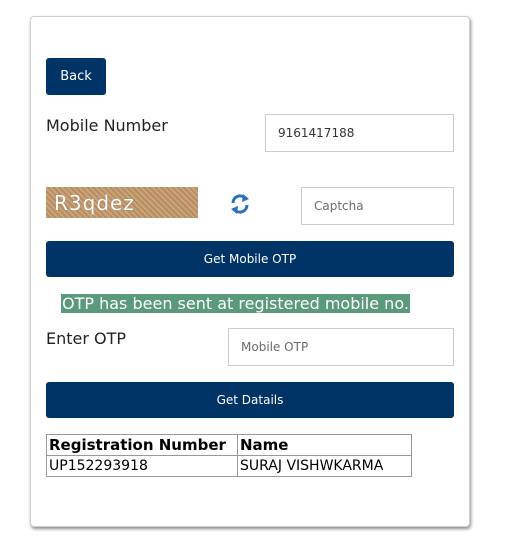 The height and width of the screenshot is (552, 525). Describe the element at coordinates (341, 347) in the screenshot. I see `otp-input: Mobile OTP` at that location.